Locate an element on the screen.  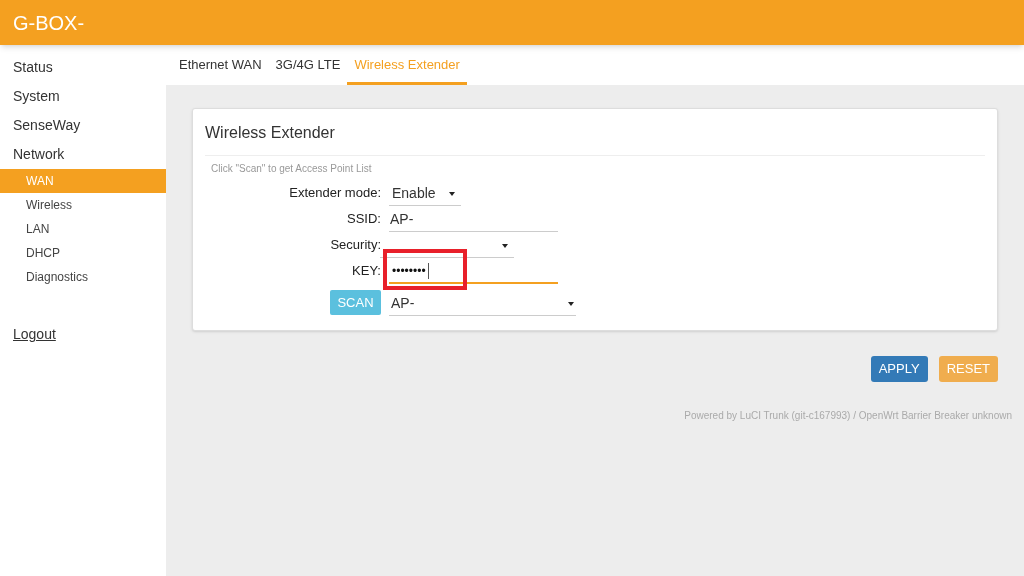
field-label: KEY: is located at coordinates (366, 270).